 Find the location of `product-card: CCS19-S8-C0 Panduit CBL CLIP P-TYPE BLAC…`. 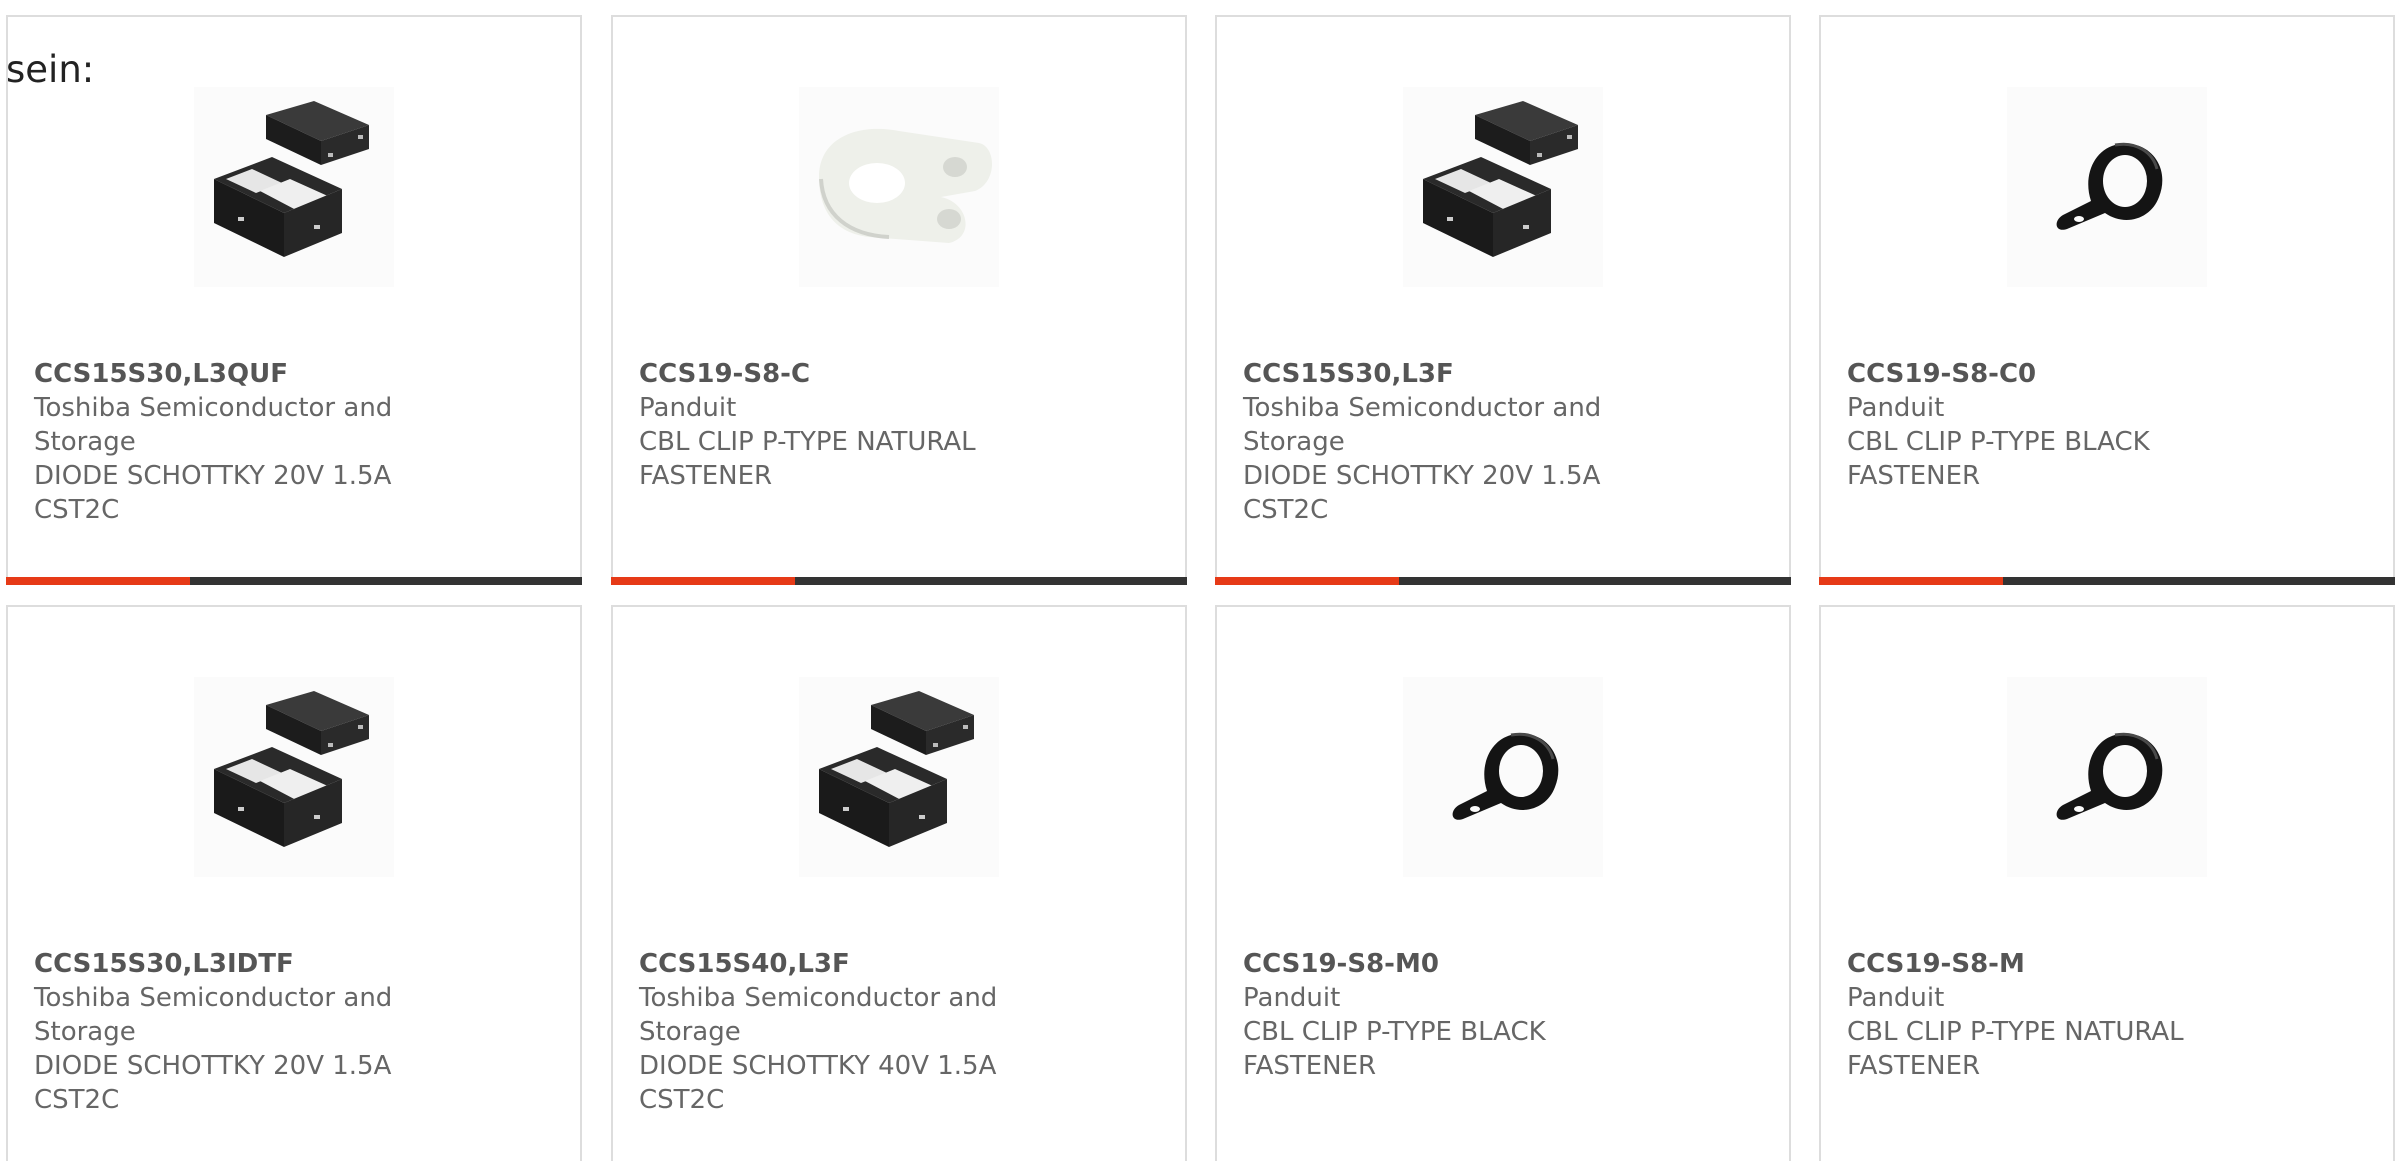

product-card: CCS19-S8-C0 Panduit CBL CLIP P-TYPE BLAC… is located at coordinates (2107, 300).